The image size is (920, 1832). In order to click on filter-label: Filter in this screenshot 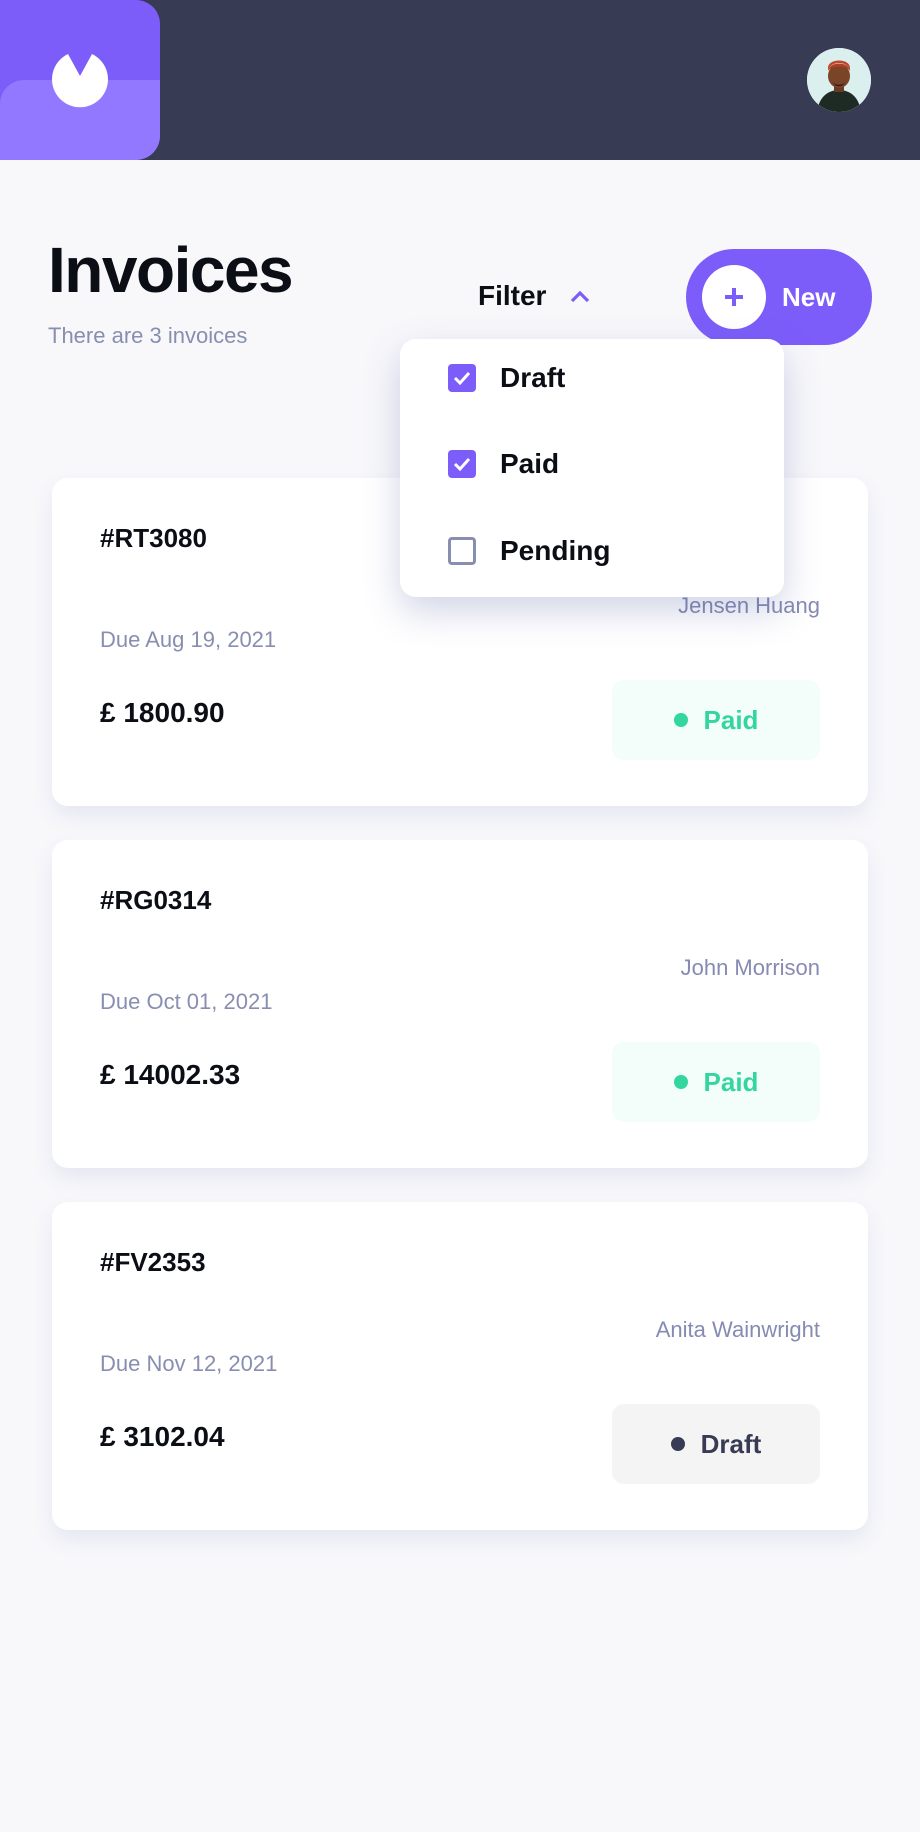, I will do `click(512, 295)`.